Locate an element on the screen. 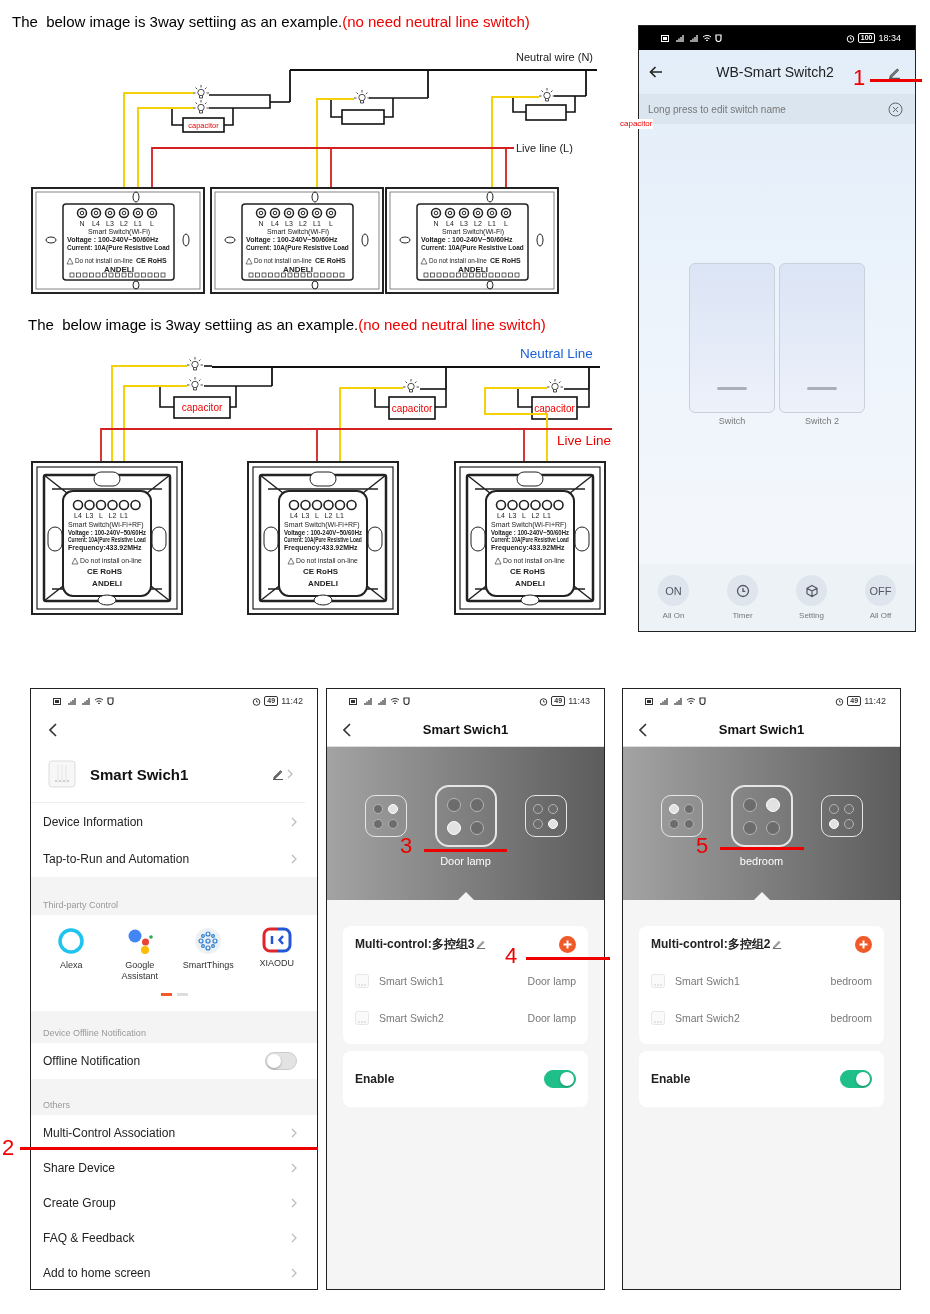  action-label: Timer is located at coordinates (742, 615).